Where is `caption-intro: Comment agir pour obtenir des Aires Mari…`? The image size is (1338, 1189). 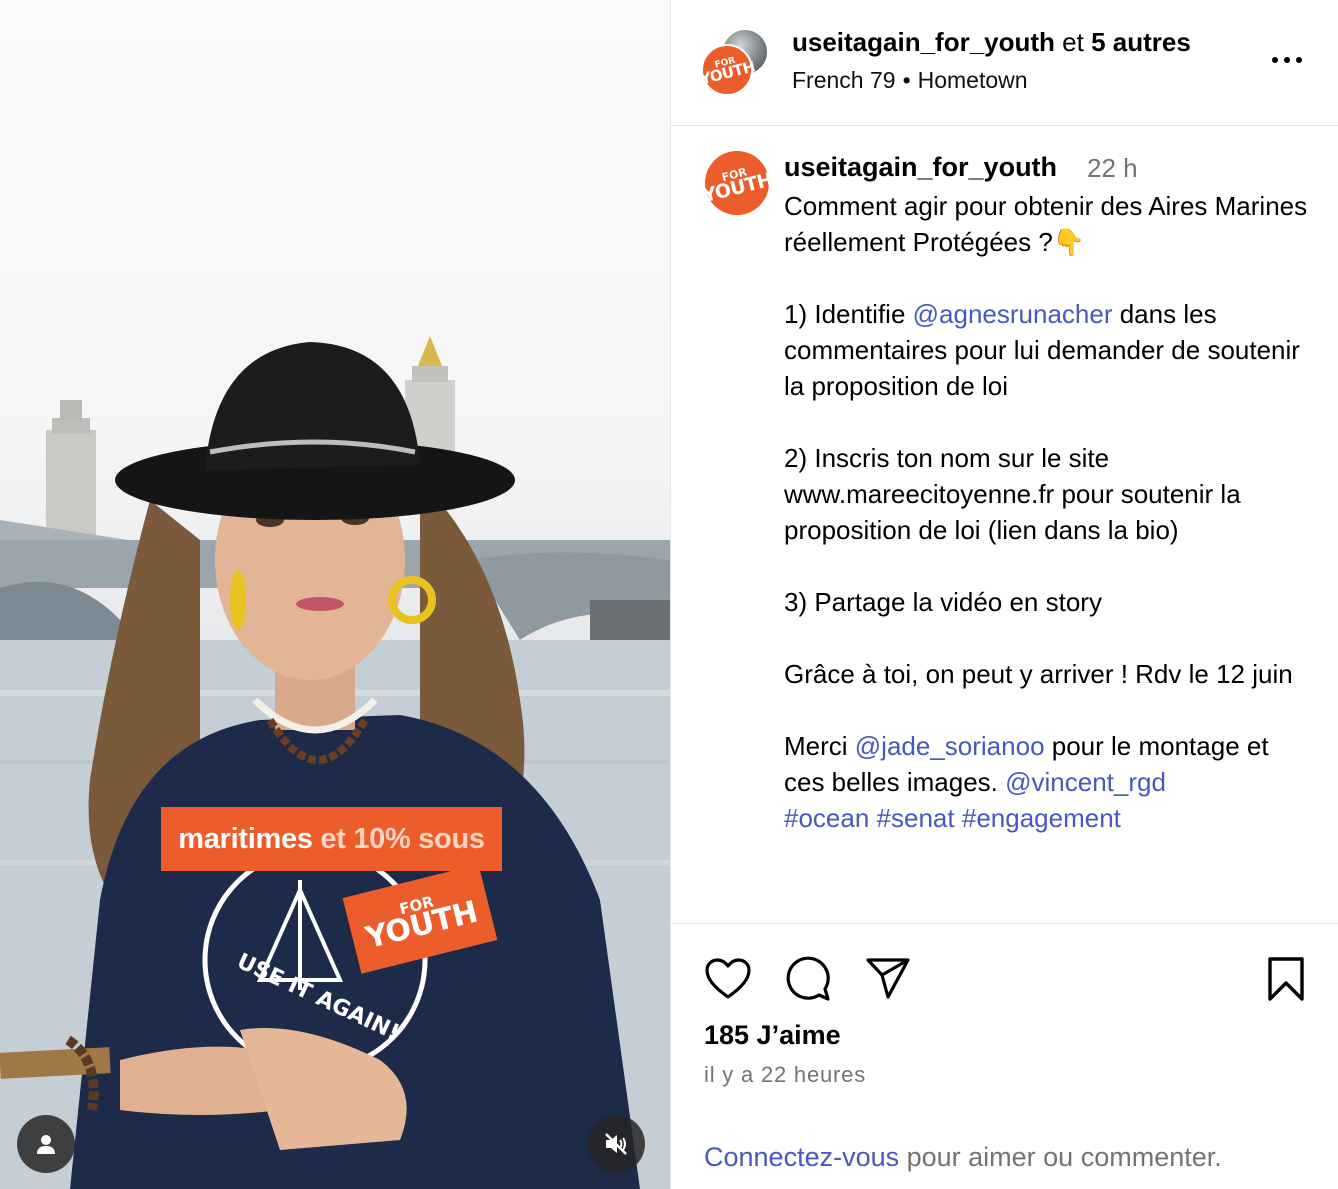 caption-intro: Comment agir pour obtenir des Aires Mari… is located at coordinates (1046, 224).